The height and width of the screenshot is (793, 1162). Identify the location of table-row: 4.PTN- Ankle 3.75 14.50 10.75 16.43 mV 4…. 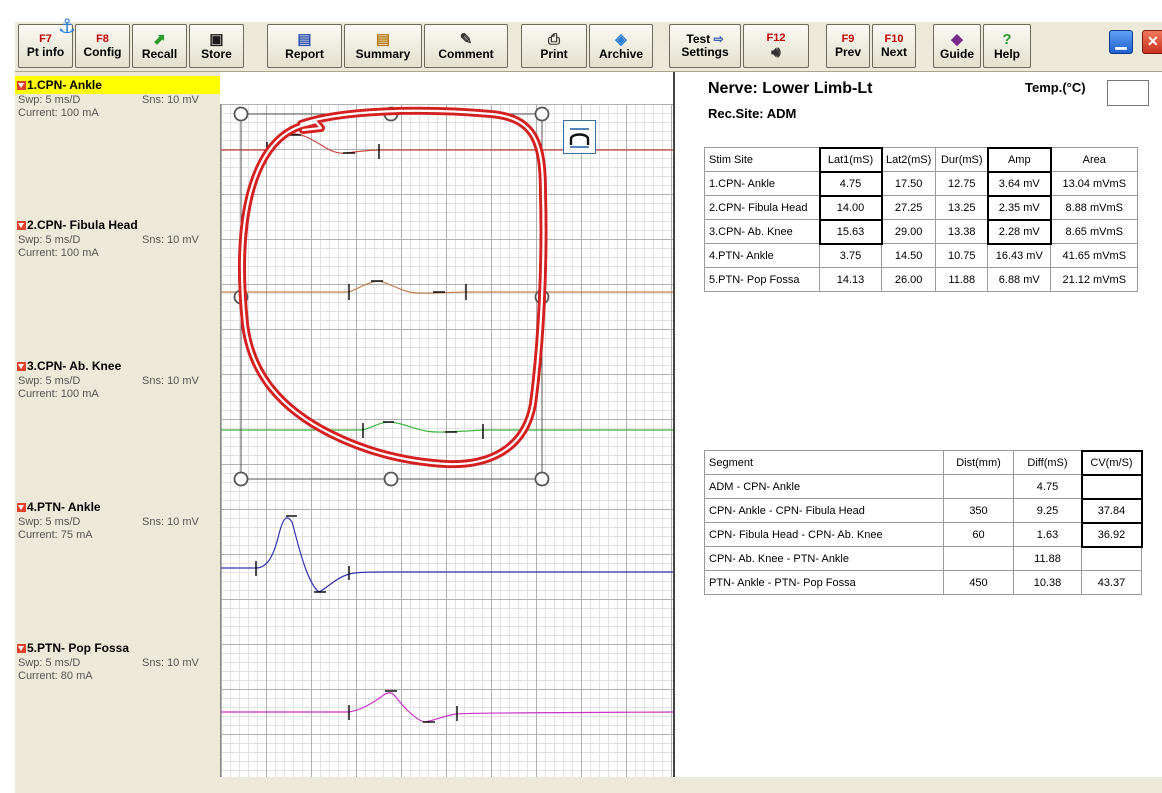
(921, 255).